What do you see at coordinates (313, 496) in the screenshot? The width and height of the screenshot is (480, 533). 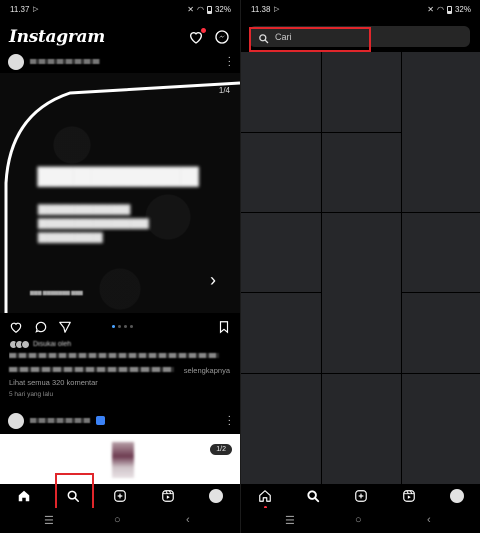 I see `search-icon` at bounding box center [313, 496].